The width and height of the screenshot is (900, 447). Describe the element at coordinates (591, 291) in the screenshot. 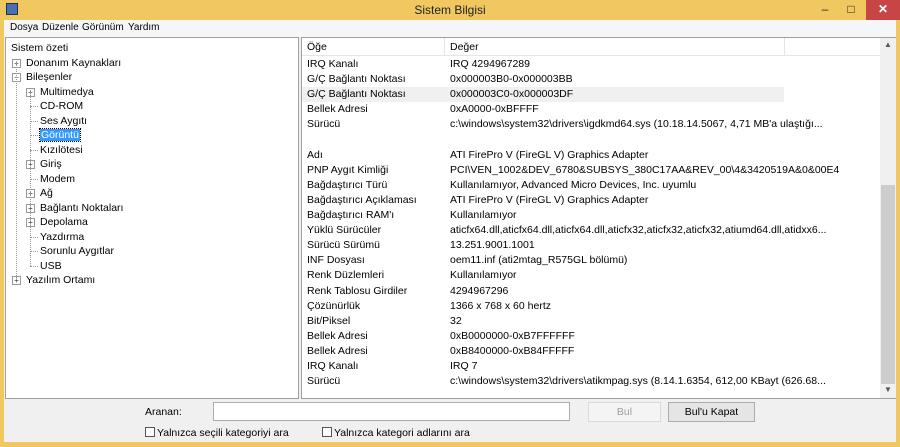

I see `table-row: Renk Tablosu Girdiler 4294967296` at that location.